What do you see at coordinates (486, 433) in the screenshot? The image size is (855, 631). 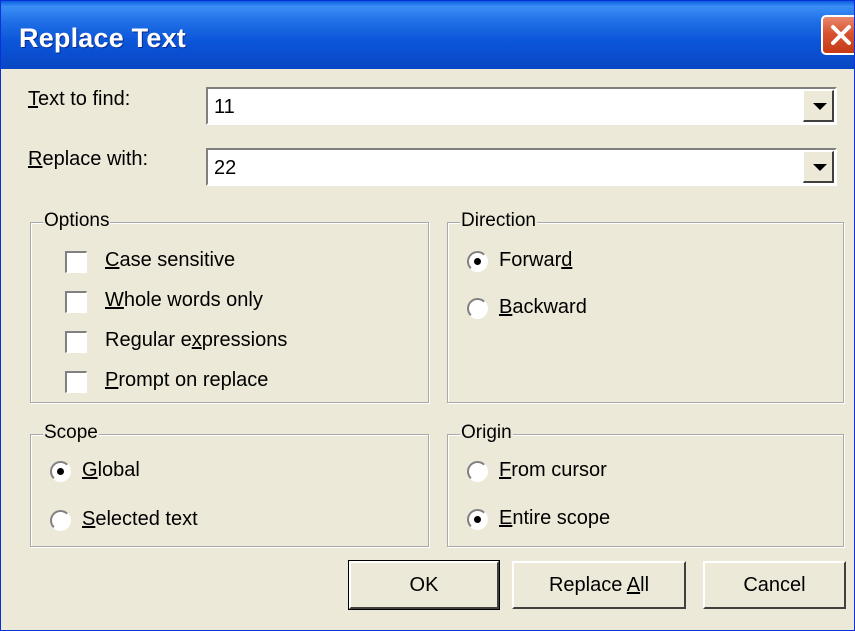 I see `origin-group-title: Origin` at bounding box center [486, 433].